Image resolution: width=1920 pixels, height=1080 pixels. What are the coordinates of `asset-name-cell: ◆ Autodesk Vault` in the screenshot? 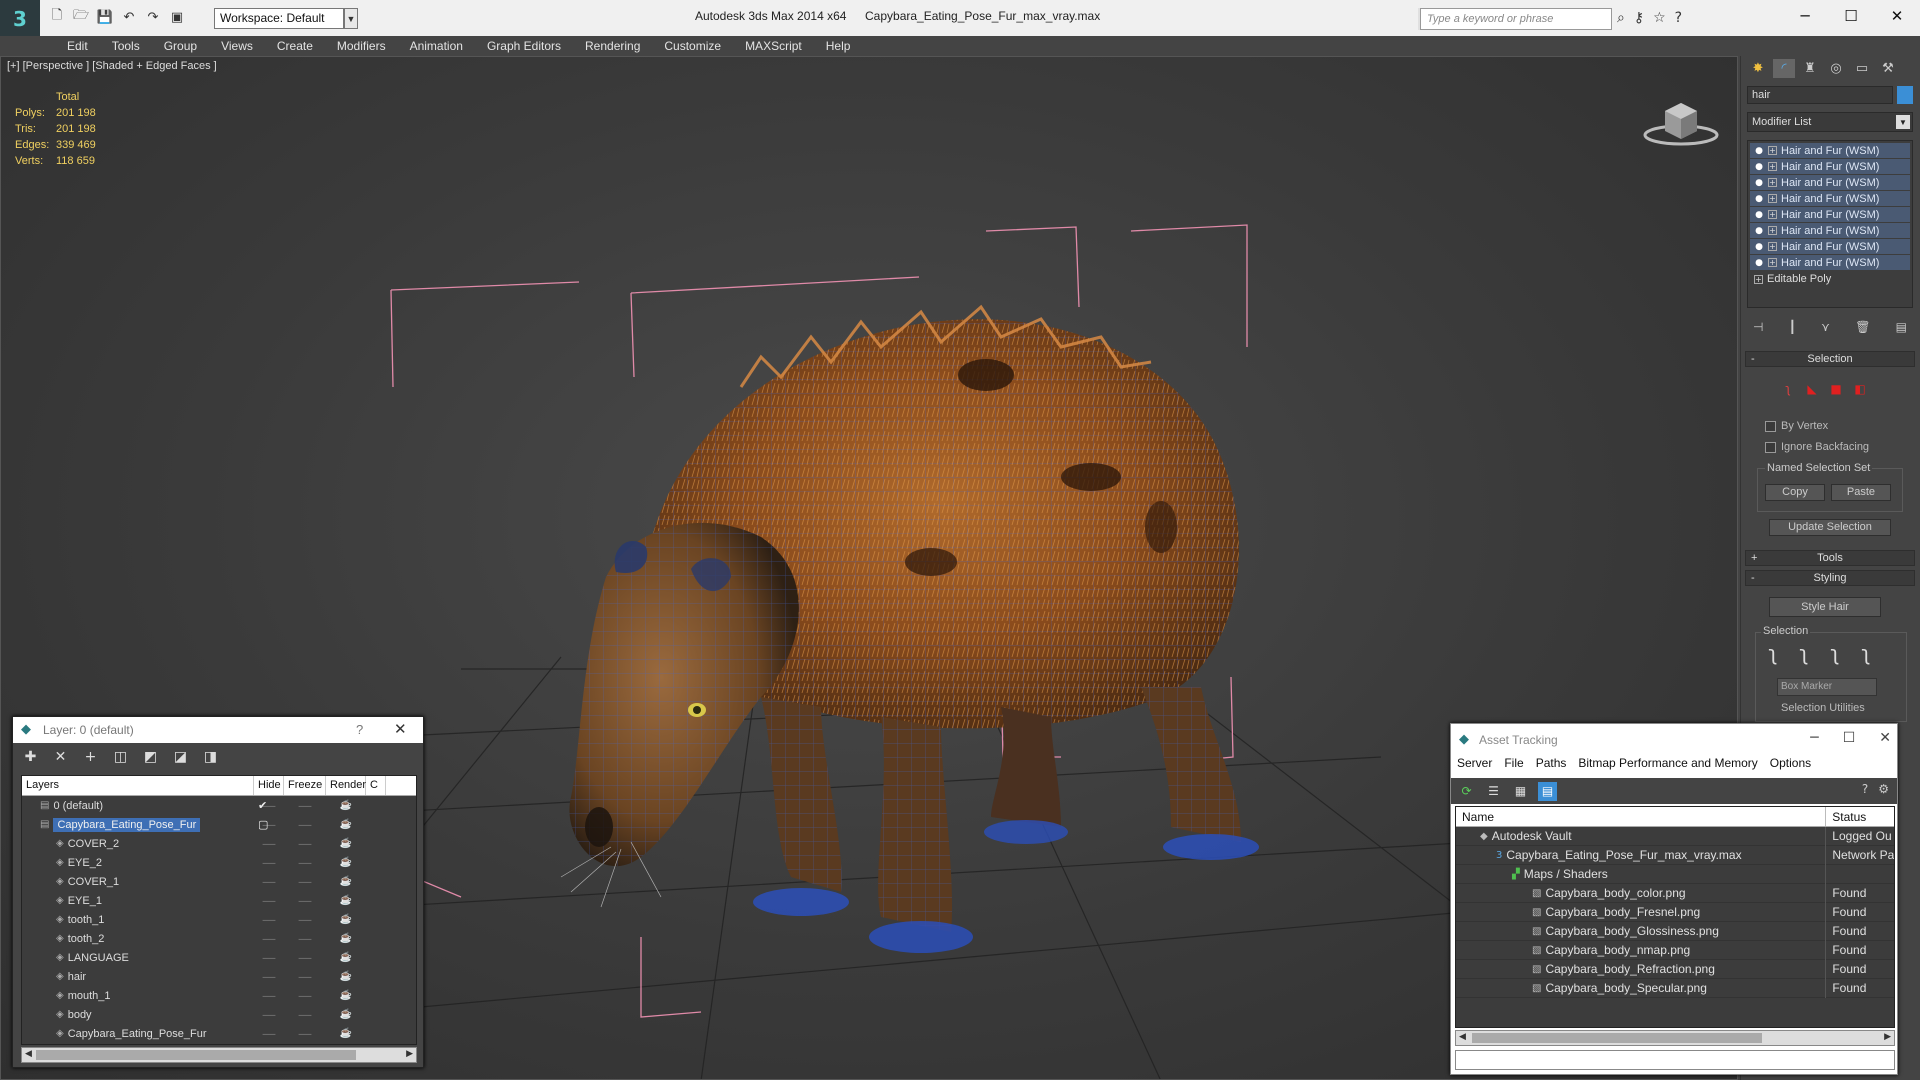 It's located at (1641, 836).